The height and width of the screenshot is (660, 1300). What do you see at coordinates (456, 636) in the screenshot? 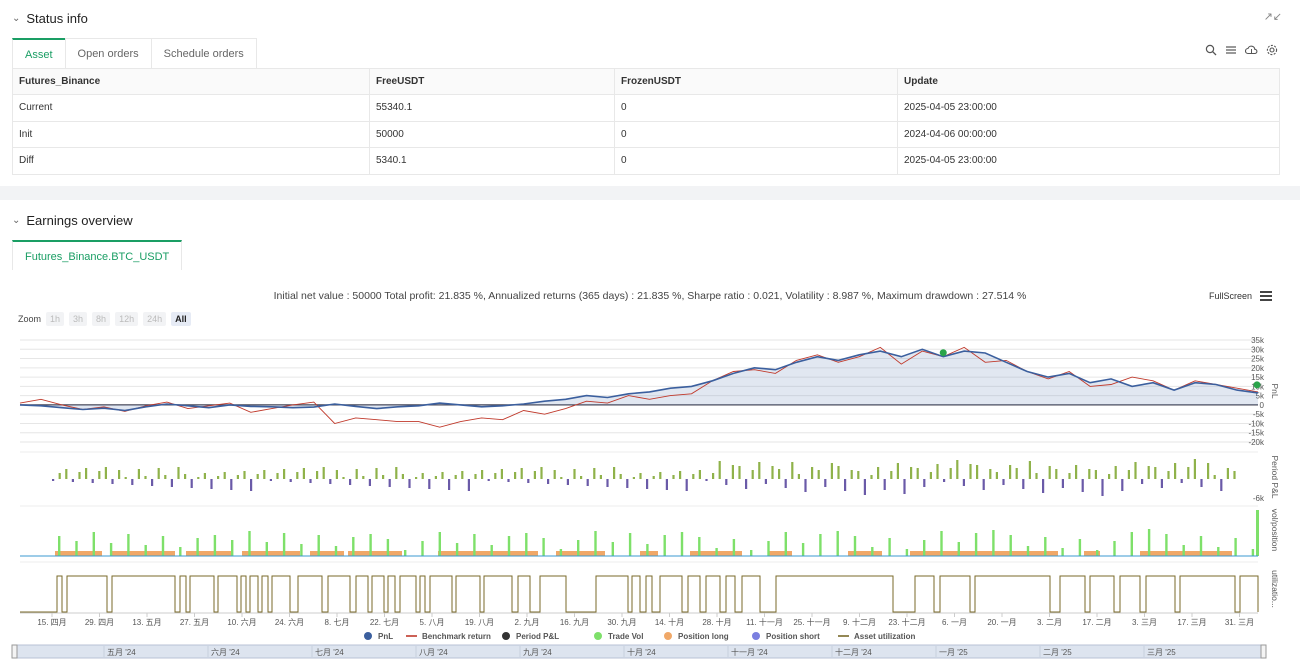
I see `legend-item-benchmark-return: Benchmark return` at bounding box center [456, 636].